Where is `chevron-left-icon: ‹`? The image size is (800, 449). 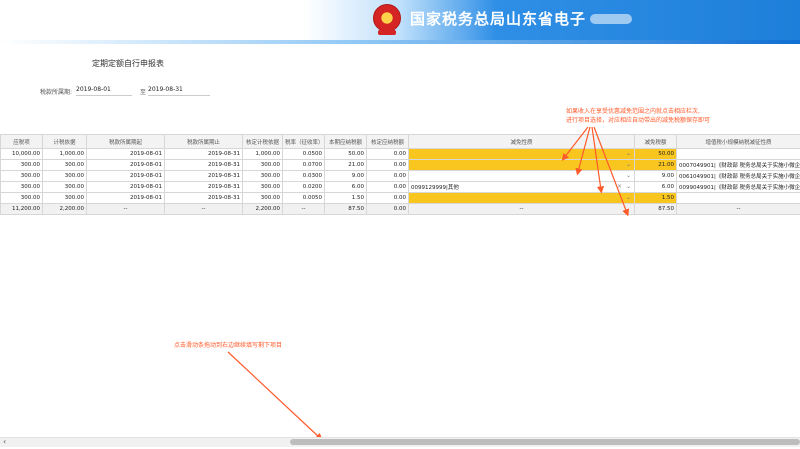 chevron-left-icon: ‹ is located at coordinates (4, 441).